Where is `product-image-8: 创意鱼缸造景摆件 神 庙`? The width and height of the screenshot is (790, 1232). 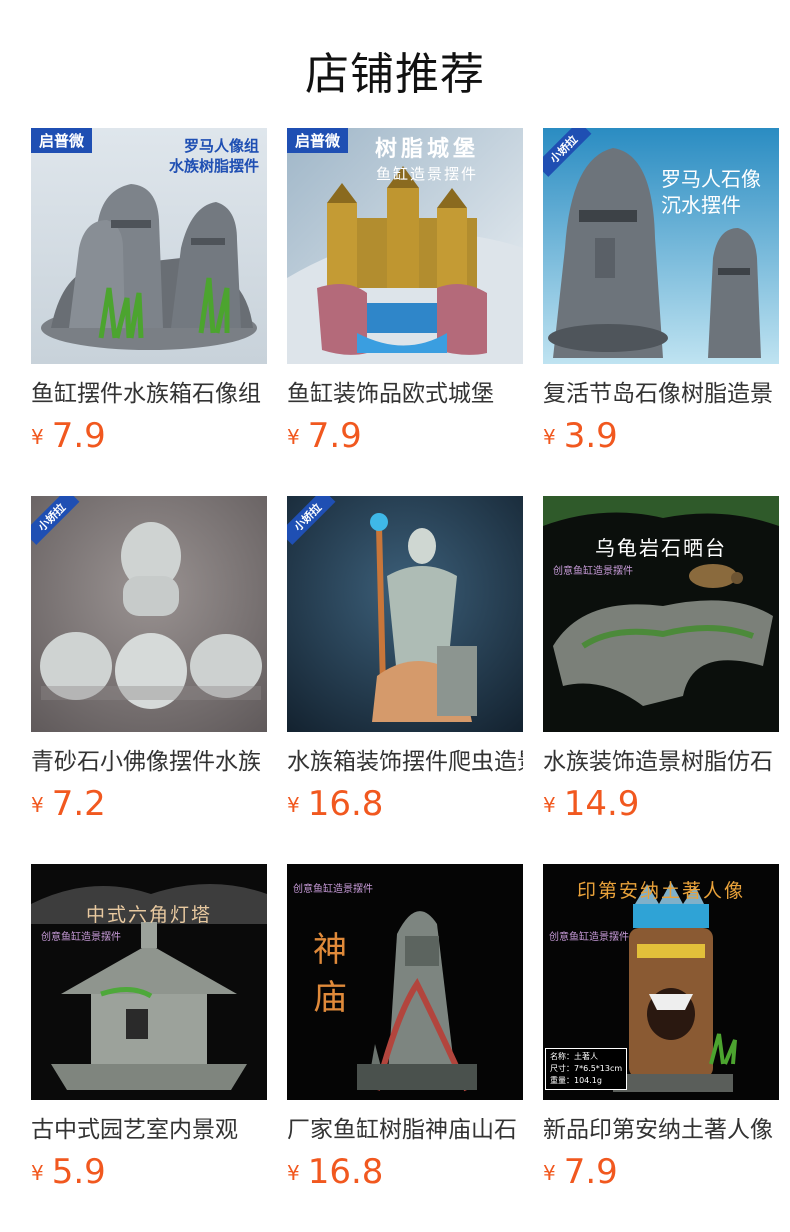
product-image-8: 创意鱼缸造景摆件 神 庙 is located at coordinates (405, 982).